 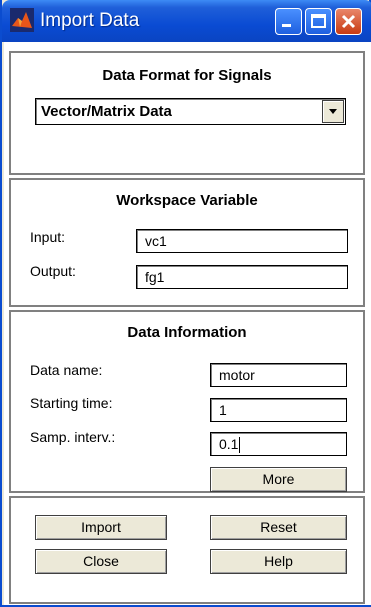 What do you see at coordinates (187, 75) in the screenshot?
I see `data-format-title: Data Format for Signals` at bounding box center [187, 75].